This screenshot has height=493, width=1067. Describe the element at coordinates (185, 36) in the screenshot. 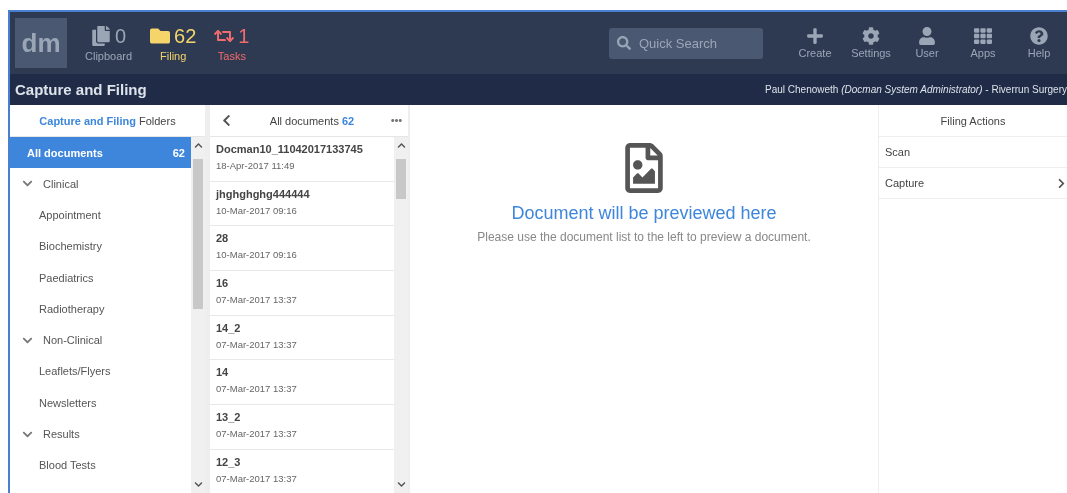

I see `count: 62` at that location.